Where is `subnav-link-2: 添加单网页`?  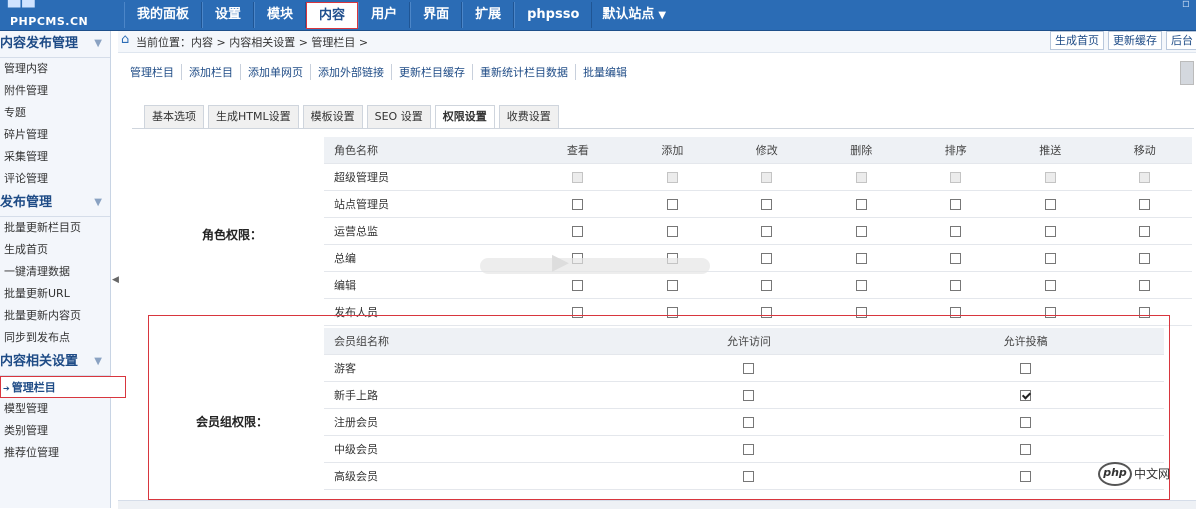
subnav-link-2: 添加单网页 is located at coordinates (275, 72).